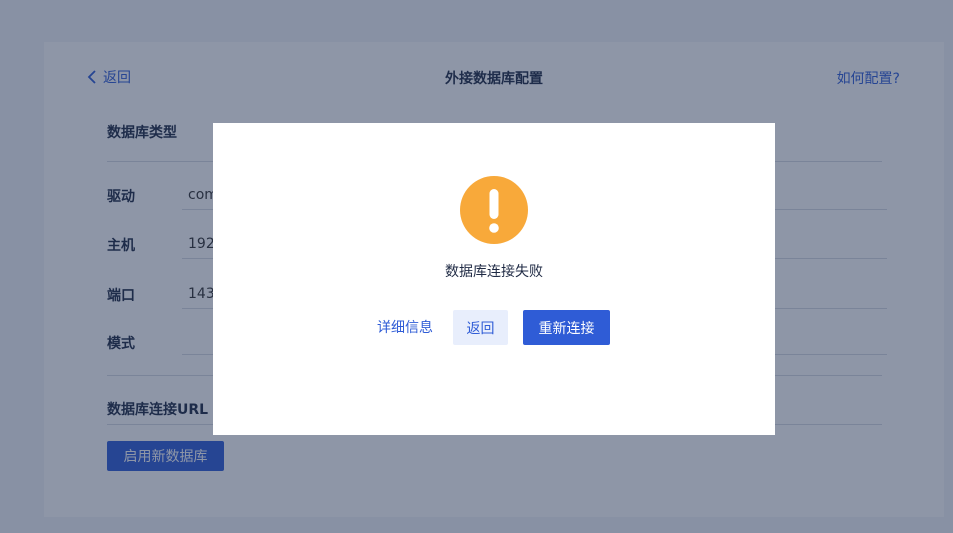 This screenshot has width=953, height=533. What do you see at coordinates (405, 328) in the screenshot?
I see `details-button: 详细信息` at bounding box center [405, 328].